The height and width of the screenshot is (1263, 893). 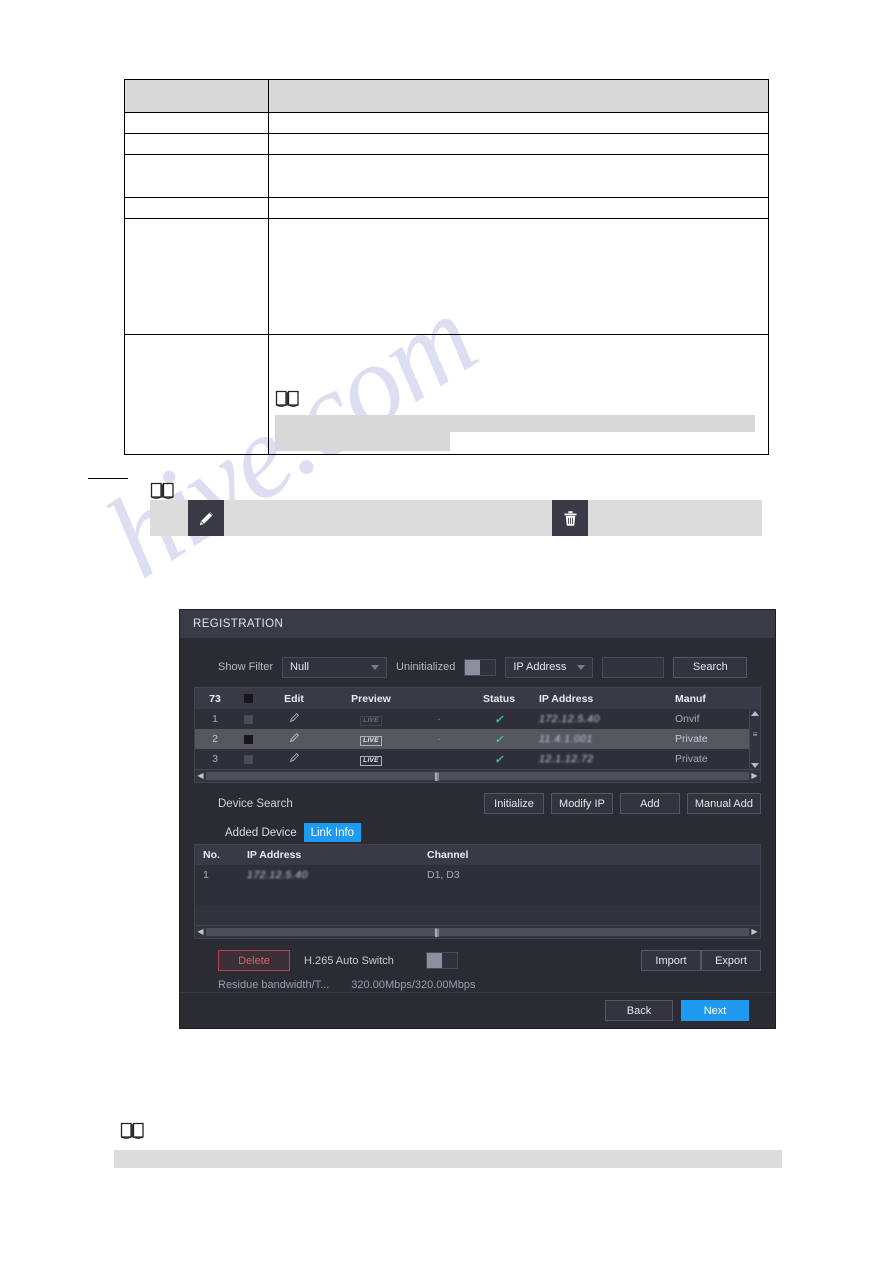 What do you see at coordinates (514, 803) in the screenshot?
I see `initialize-button: Initialize` at bounding box center [514, 803].